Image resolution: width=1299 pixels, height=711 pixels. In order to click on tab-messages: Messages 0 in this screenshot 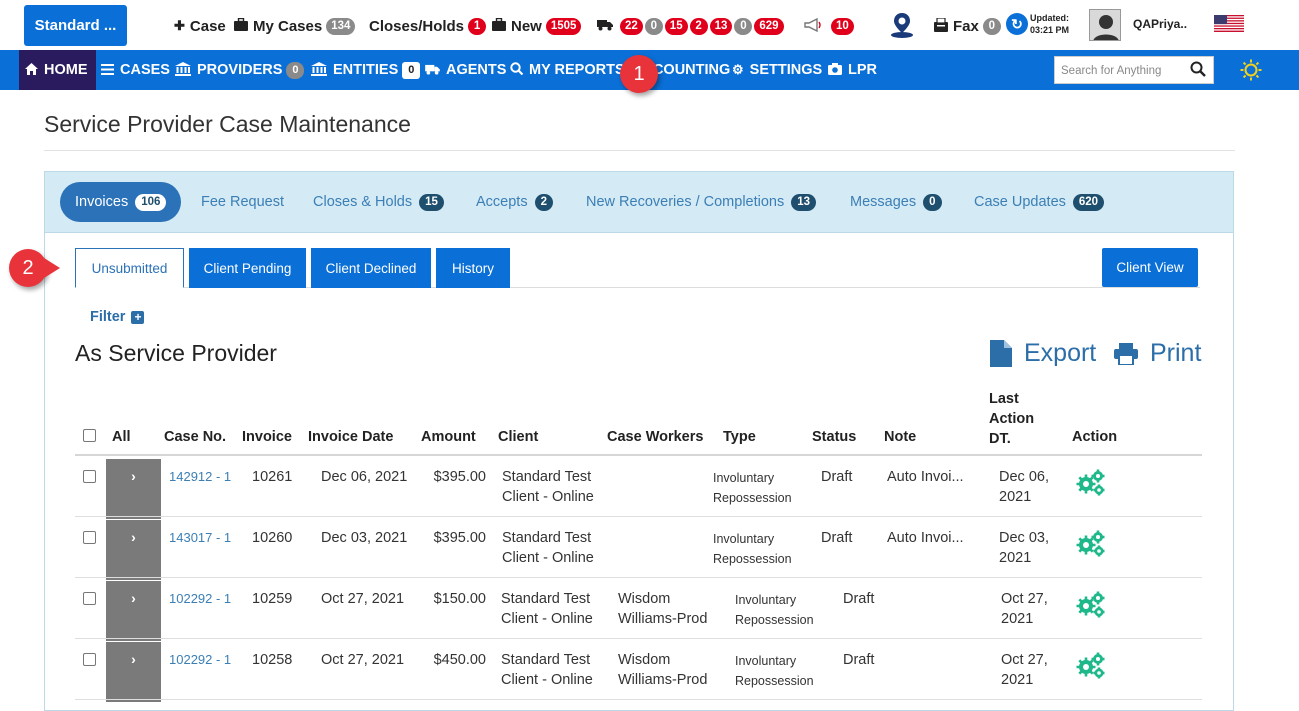, I will do `click(896, 202)`.